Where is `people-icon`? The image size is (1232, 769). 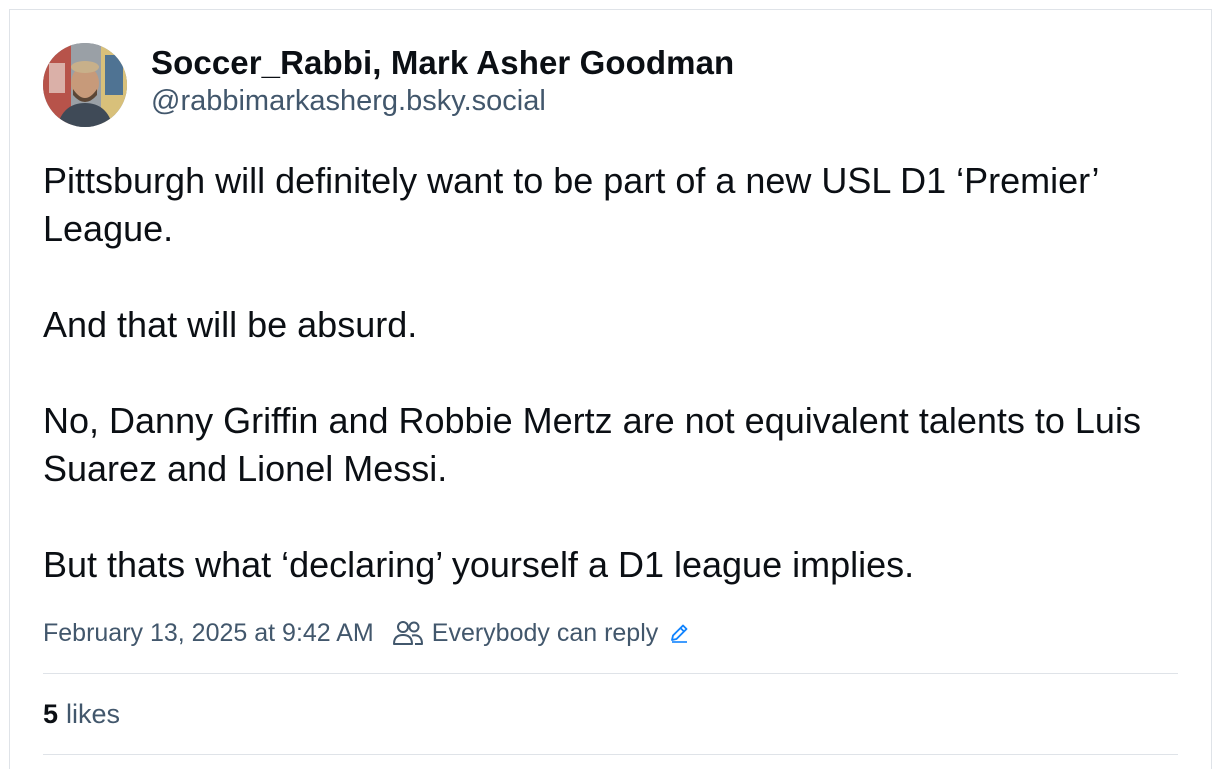 people-icon is located at coordinates (407, 633).